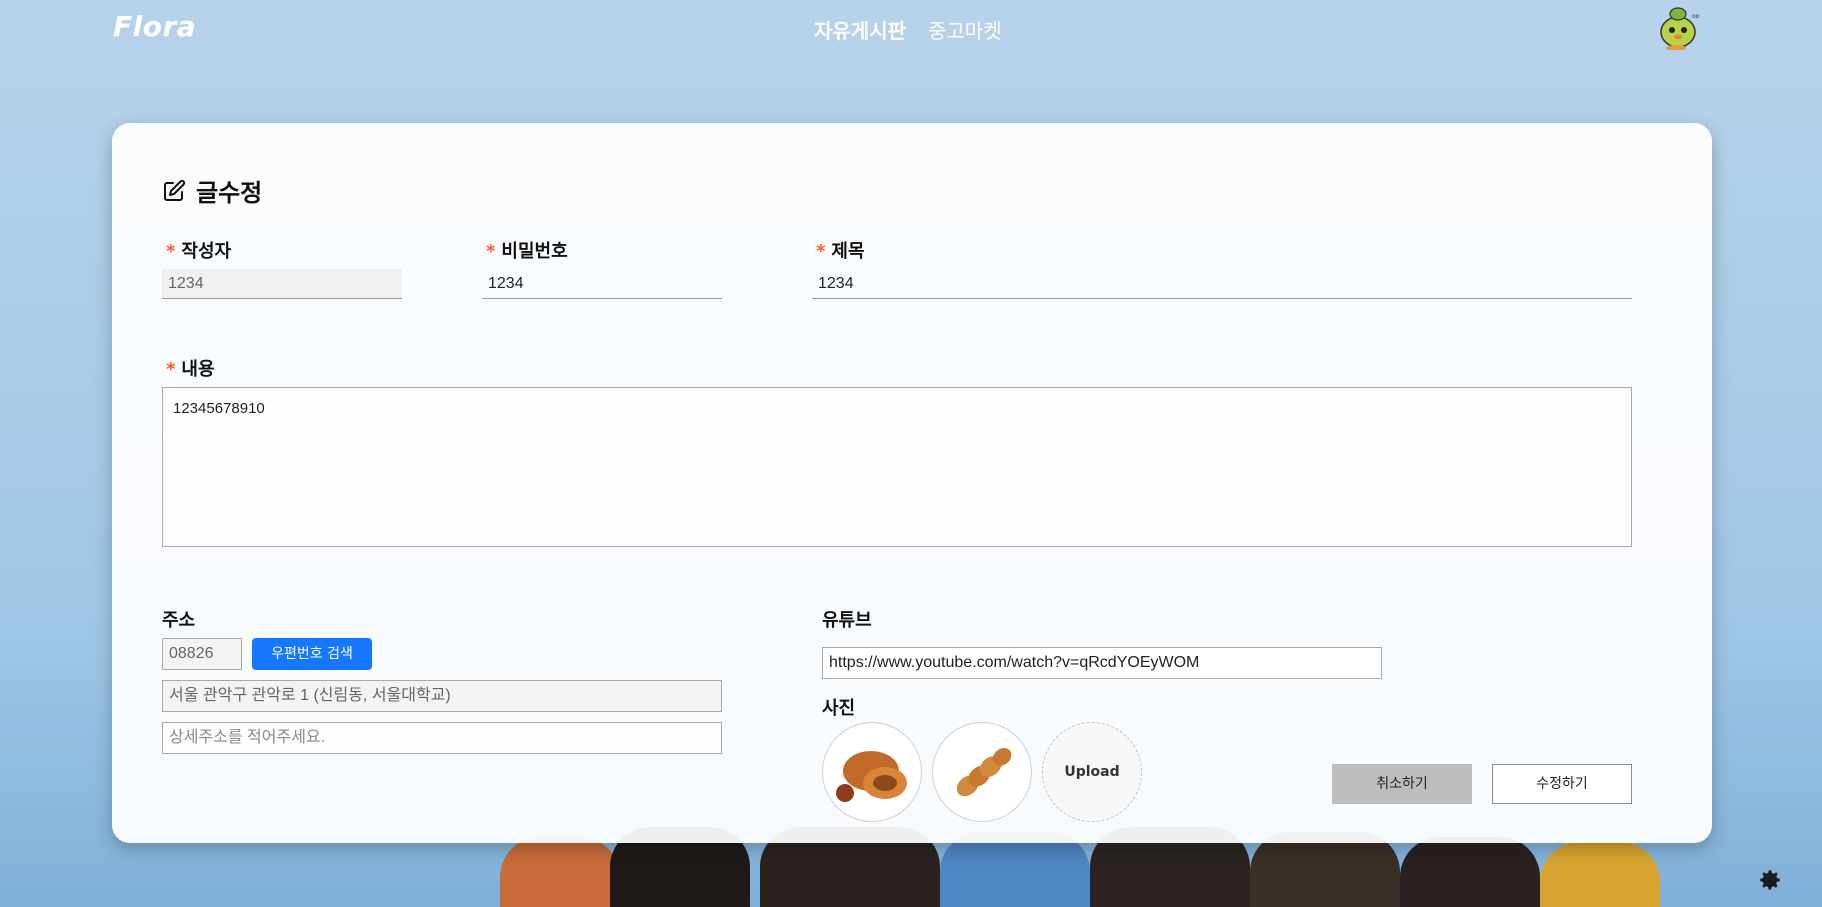 This screenshot has height=907, width=1822. I want to click on subject-input: 1234, so click(1222, 284).